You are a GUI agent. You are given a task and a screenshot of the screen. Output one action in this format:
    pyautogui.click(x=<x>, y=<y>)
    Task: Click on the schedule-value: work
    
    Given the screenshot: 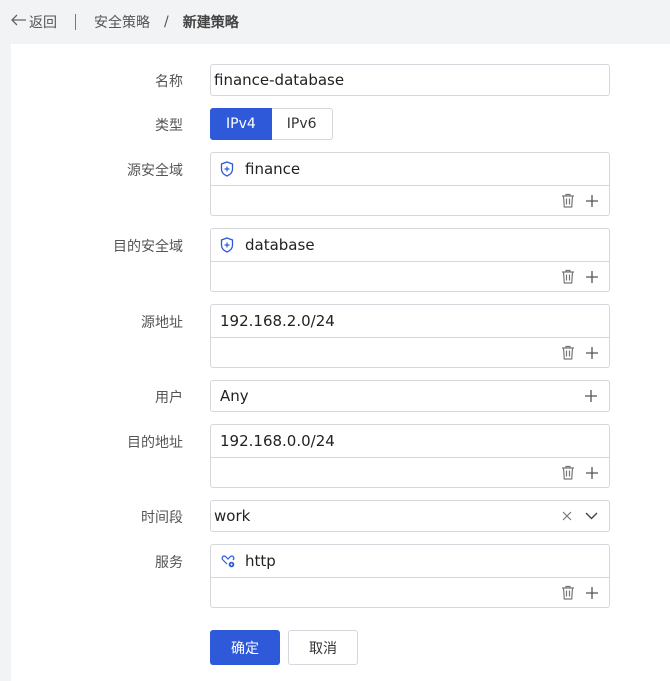 What is the action you would take?
    pyautogui.click(x=232, y=516)
    